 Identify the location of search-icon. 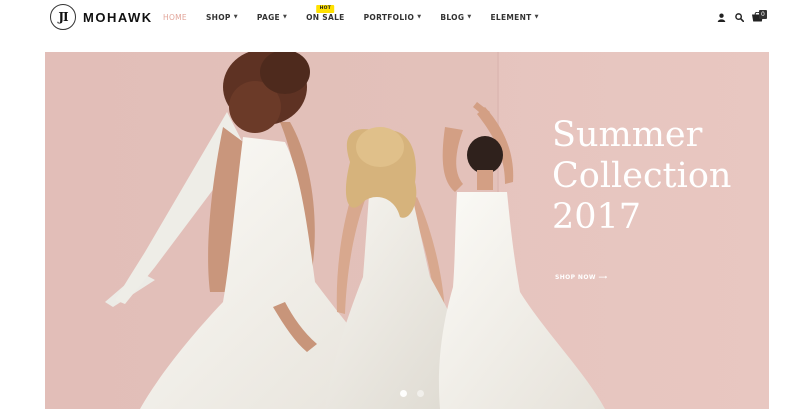
(739, 17).